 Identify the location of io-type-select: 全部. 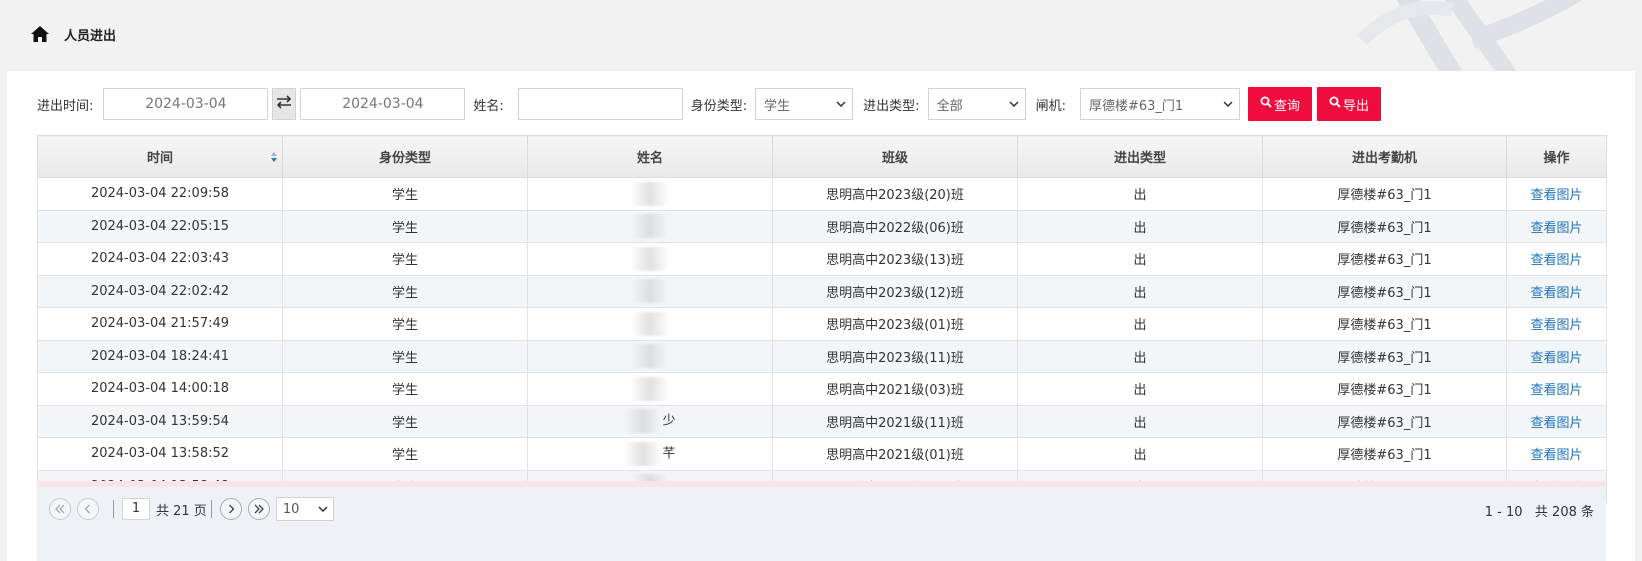
(976, 104).